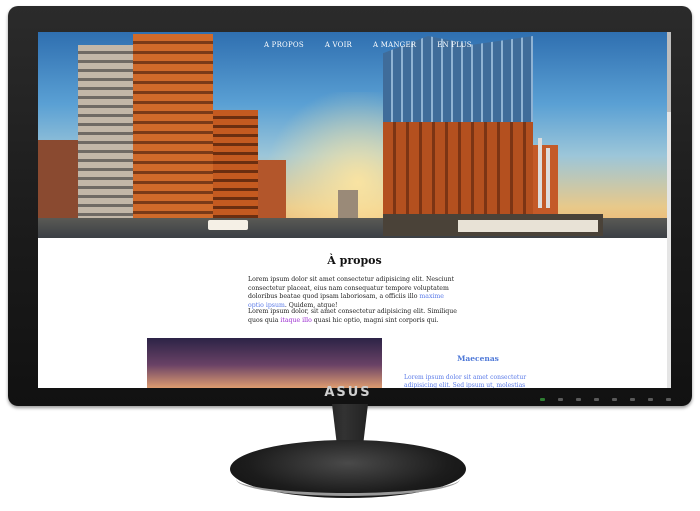 This screenshot has height=511, width=700. What do you see at coordinates (295, 320) in the screenshot?
I see `about-p2-link: itaque illo` at bounding box center [295, 320].